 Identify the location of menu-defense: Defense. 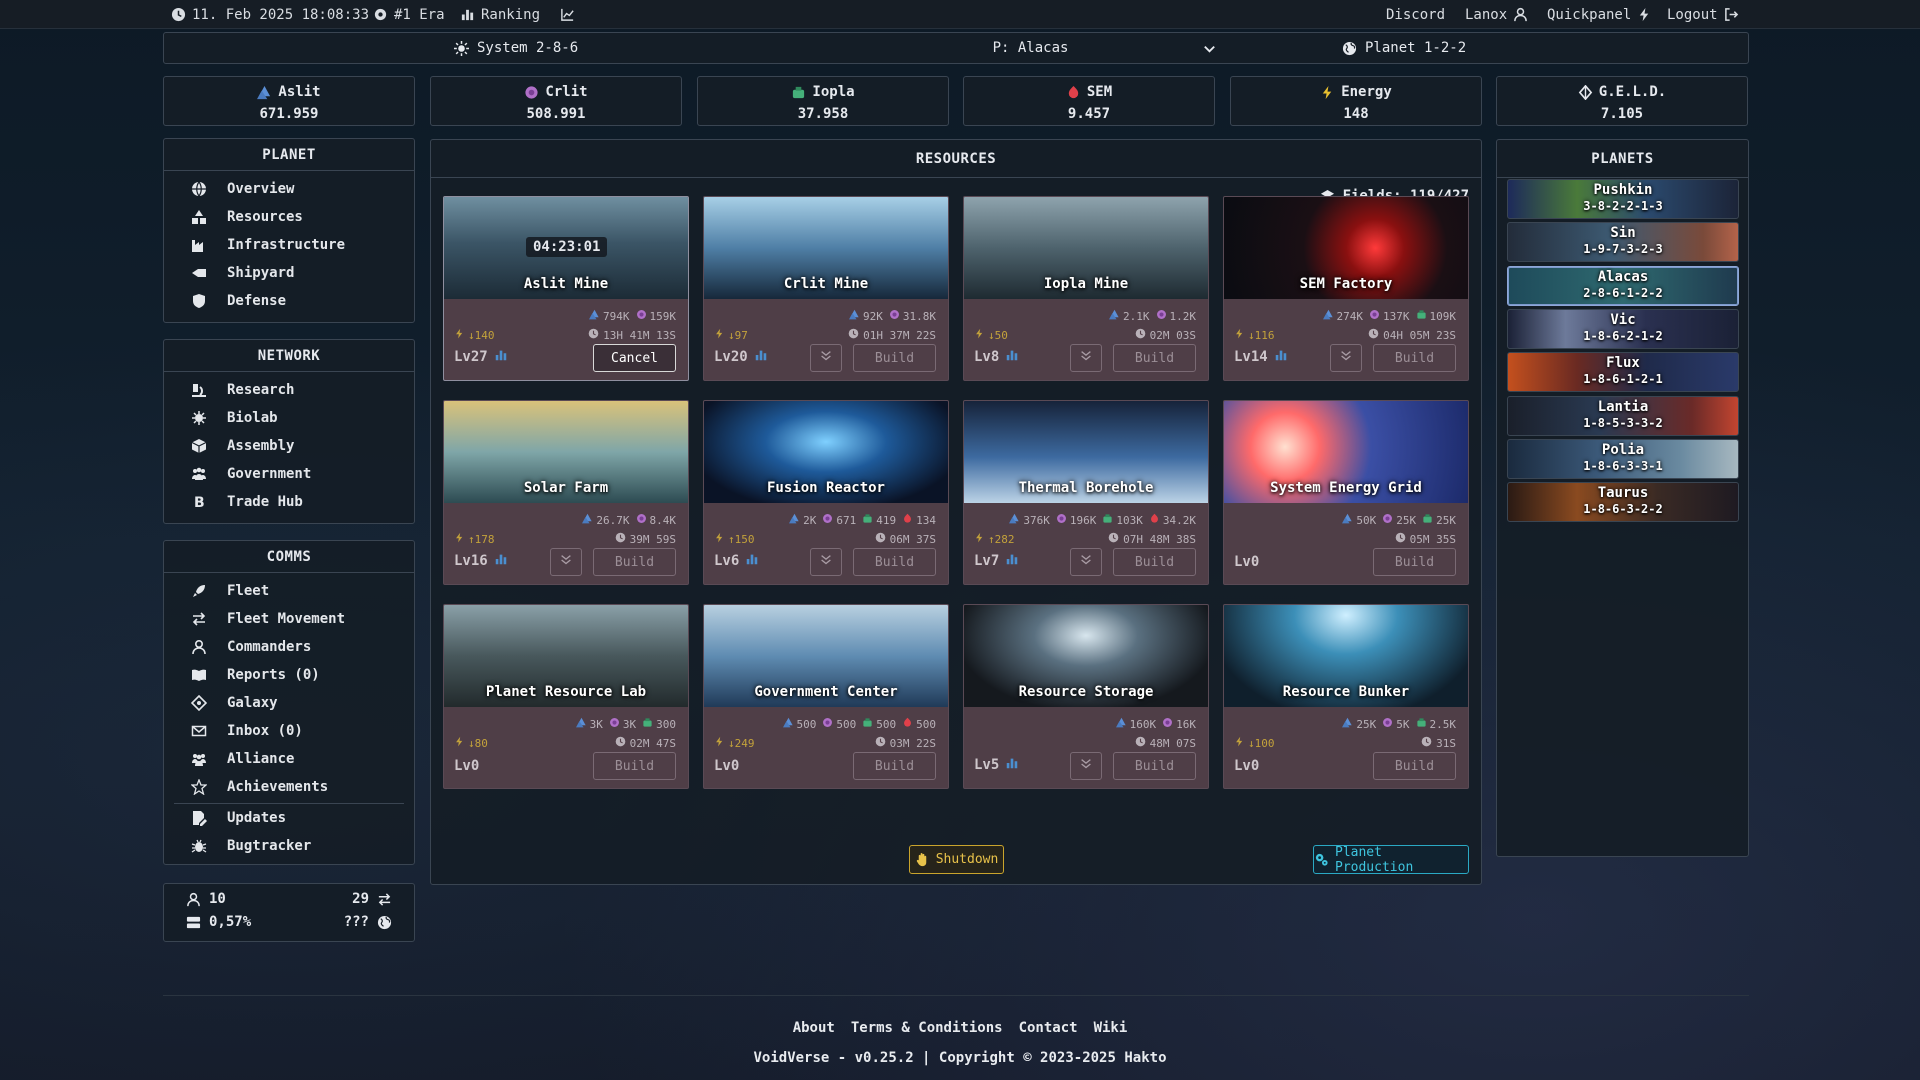
(289, 301).